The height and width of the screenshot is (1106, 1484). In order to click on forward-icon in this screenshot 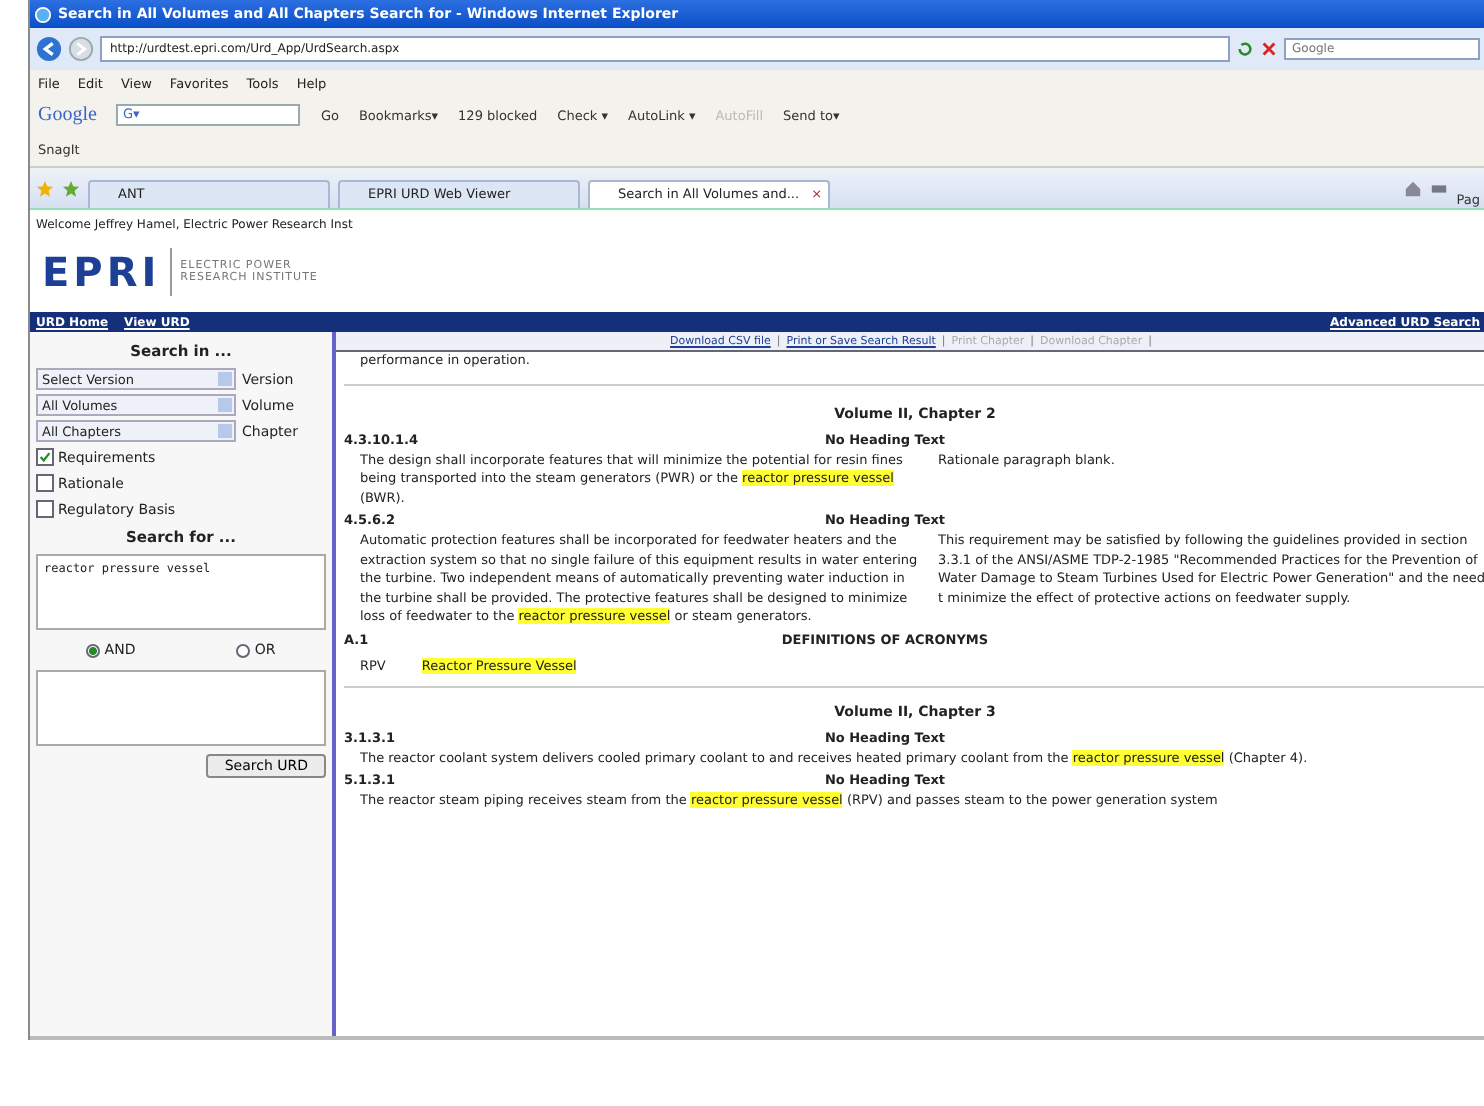, I will do `click(81, 49)`.